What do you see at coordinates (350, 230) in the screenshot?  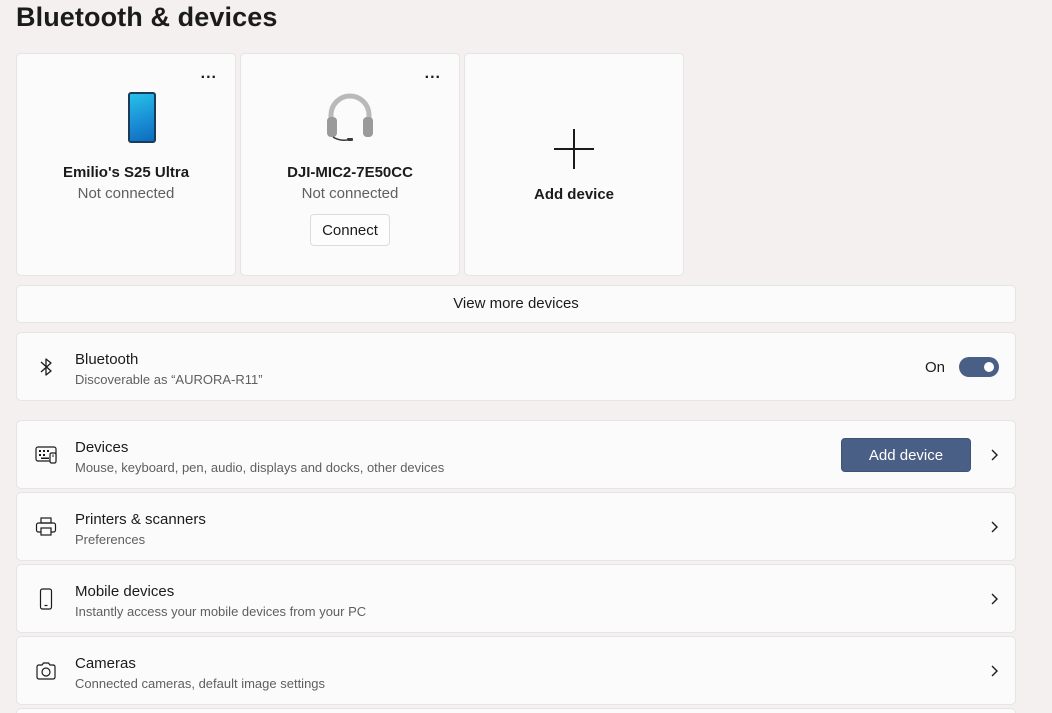 I see `connect-button: Connect` at bounding box center [350, 230].